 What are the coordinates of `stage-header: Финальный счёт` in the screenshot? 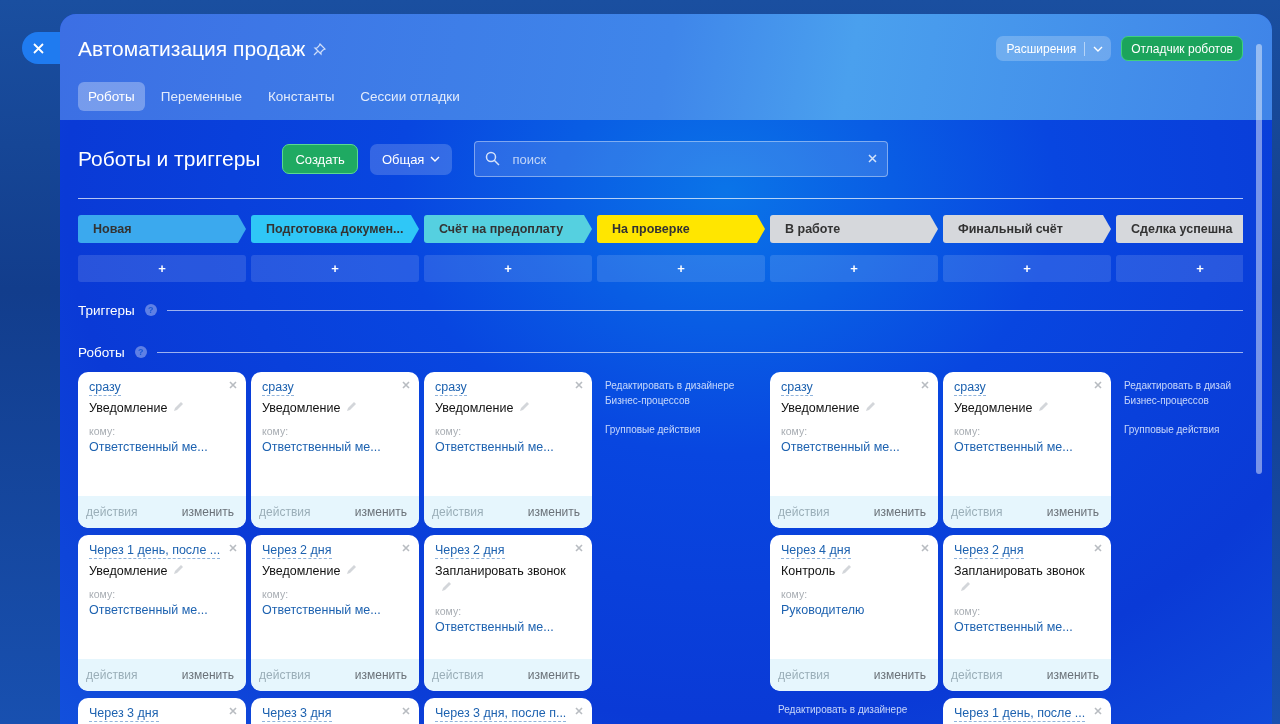 It's located at (1027, 229).